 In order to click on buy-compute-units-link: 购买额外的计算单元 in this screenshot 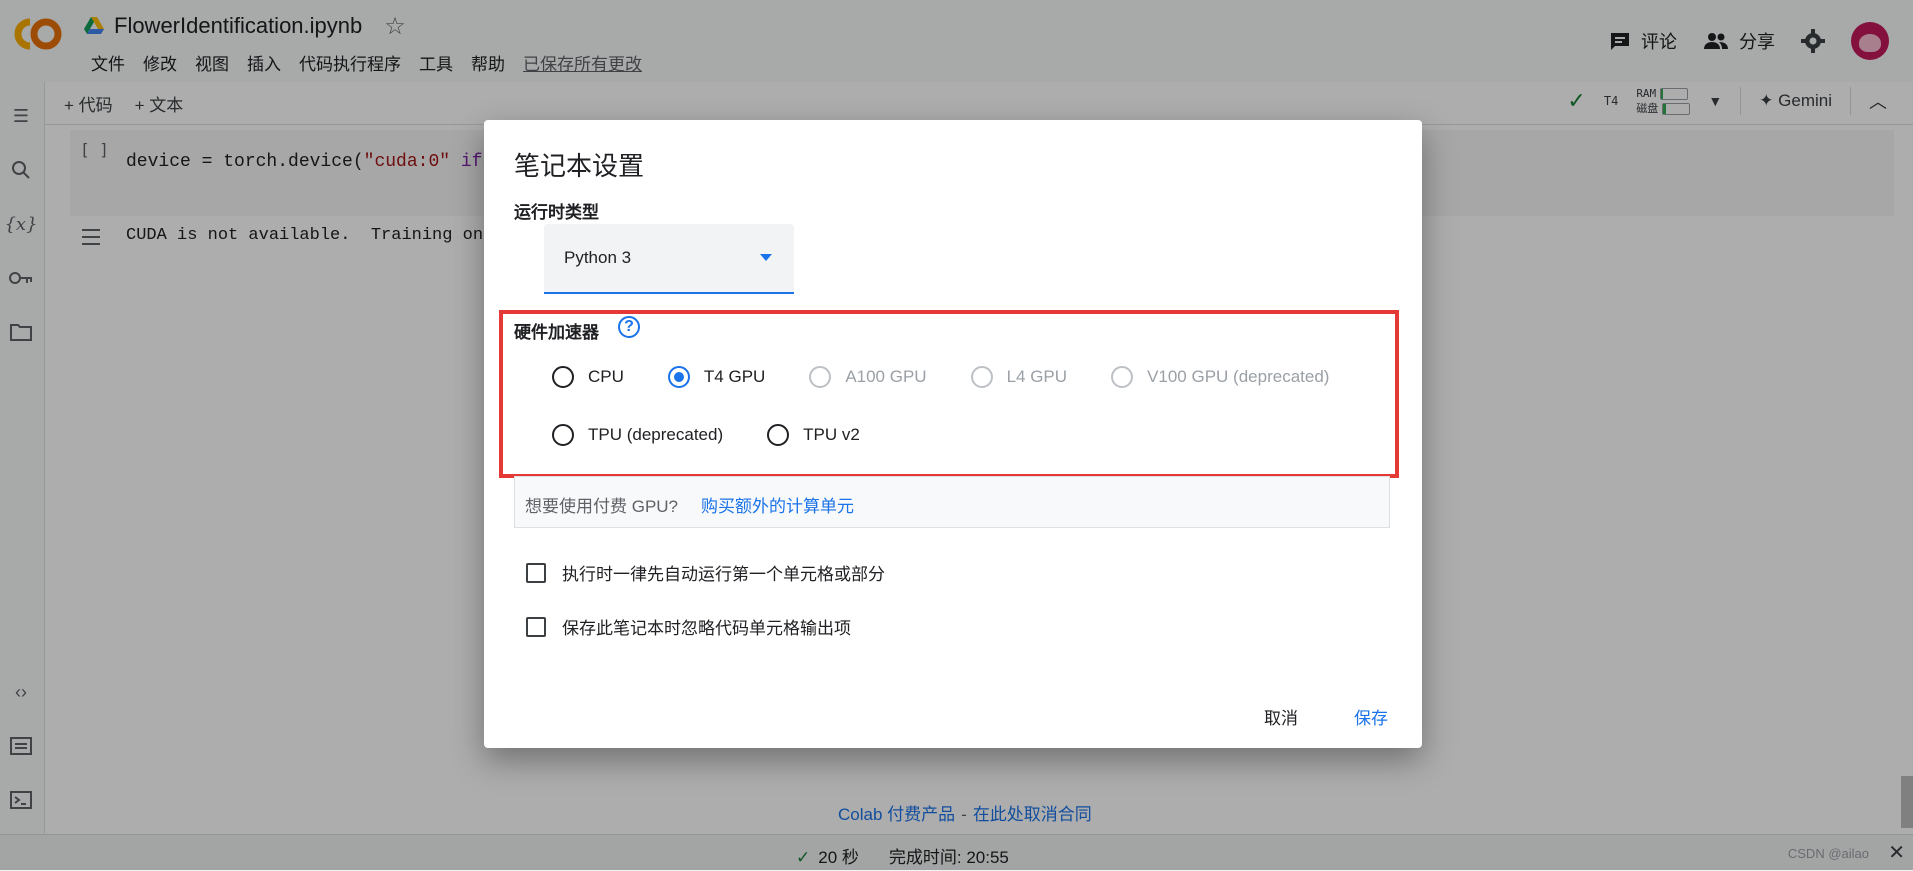, I will do `click(777, 504)`.